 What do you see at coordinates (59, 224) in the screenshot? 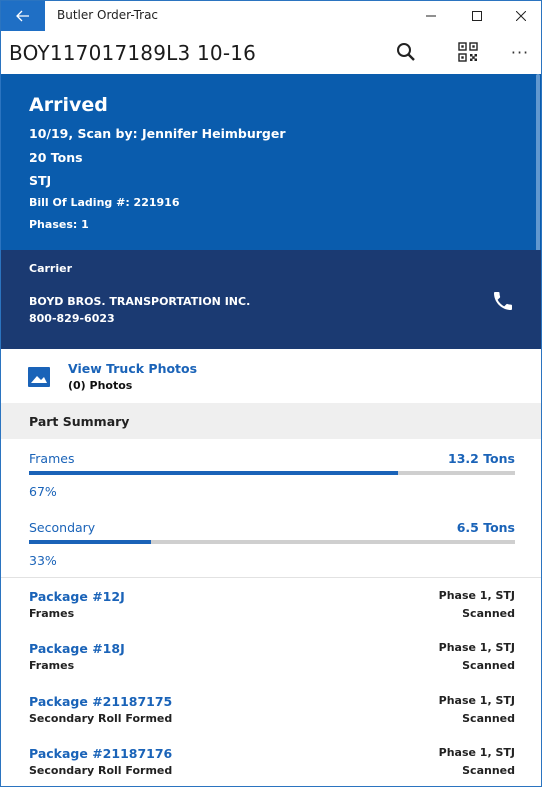
I see `phases-info: Phases: 1` at bounding box center [59, 224].